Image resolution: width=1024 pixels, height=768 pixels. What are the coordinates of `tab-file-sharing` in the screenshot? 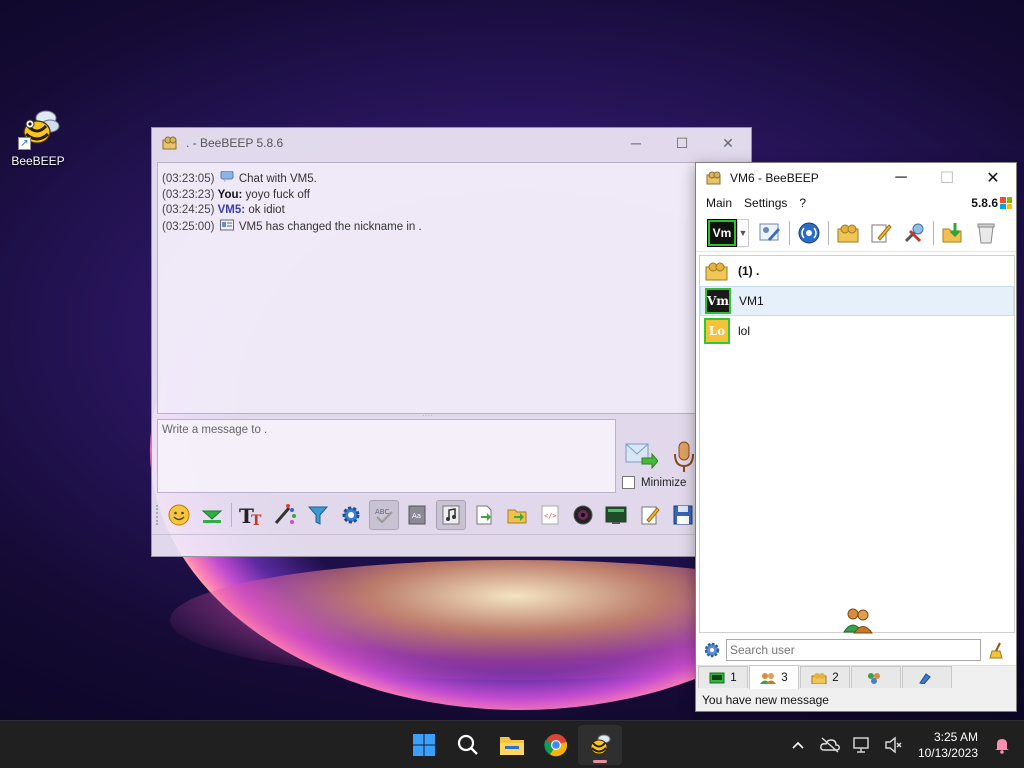 It's located at (927, 677).